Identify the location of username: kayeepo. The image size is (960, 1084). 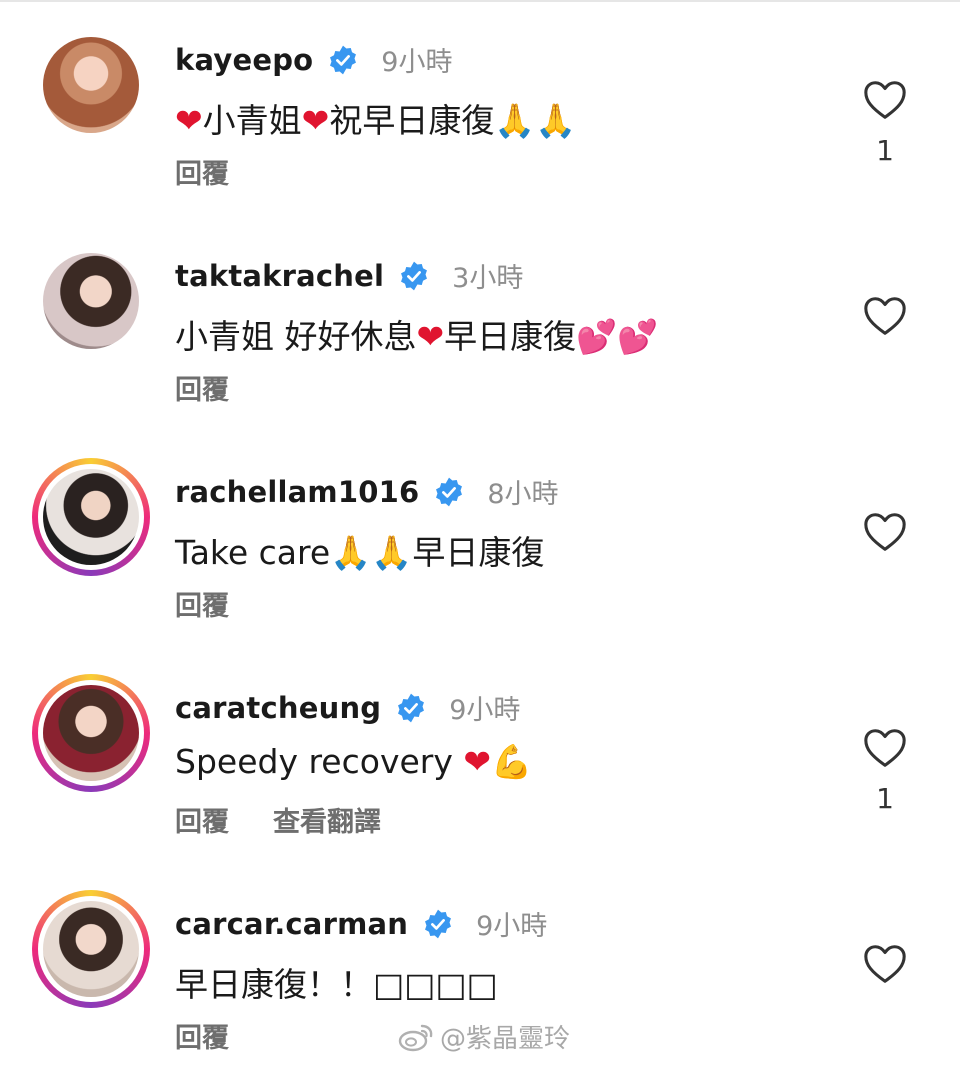
(244, 60).